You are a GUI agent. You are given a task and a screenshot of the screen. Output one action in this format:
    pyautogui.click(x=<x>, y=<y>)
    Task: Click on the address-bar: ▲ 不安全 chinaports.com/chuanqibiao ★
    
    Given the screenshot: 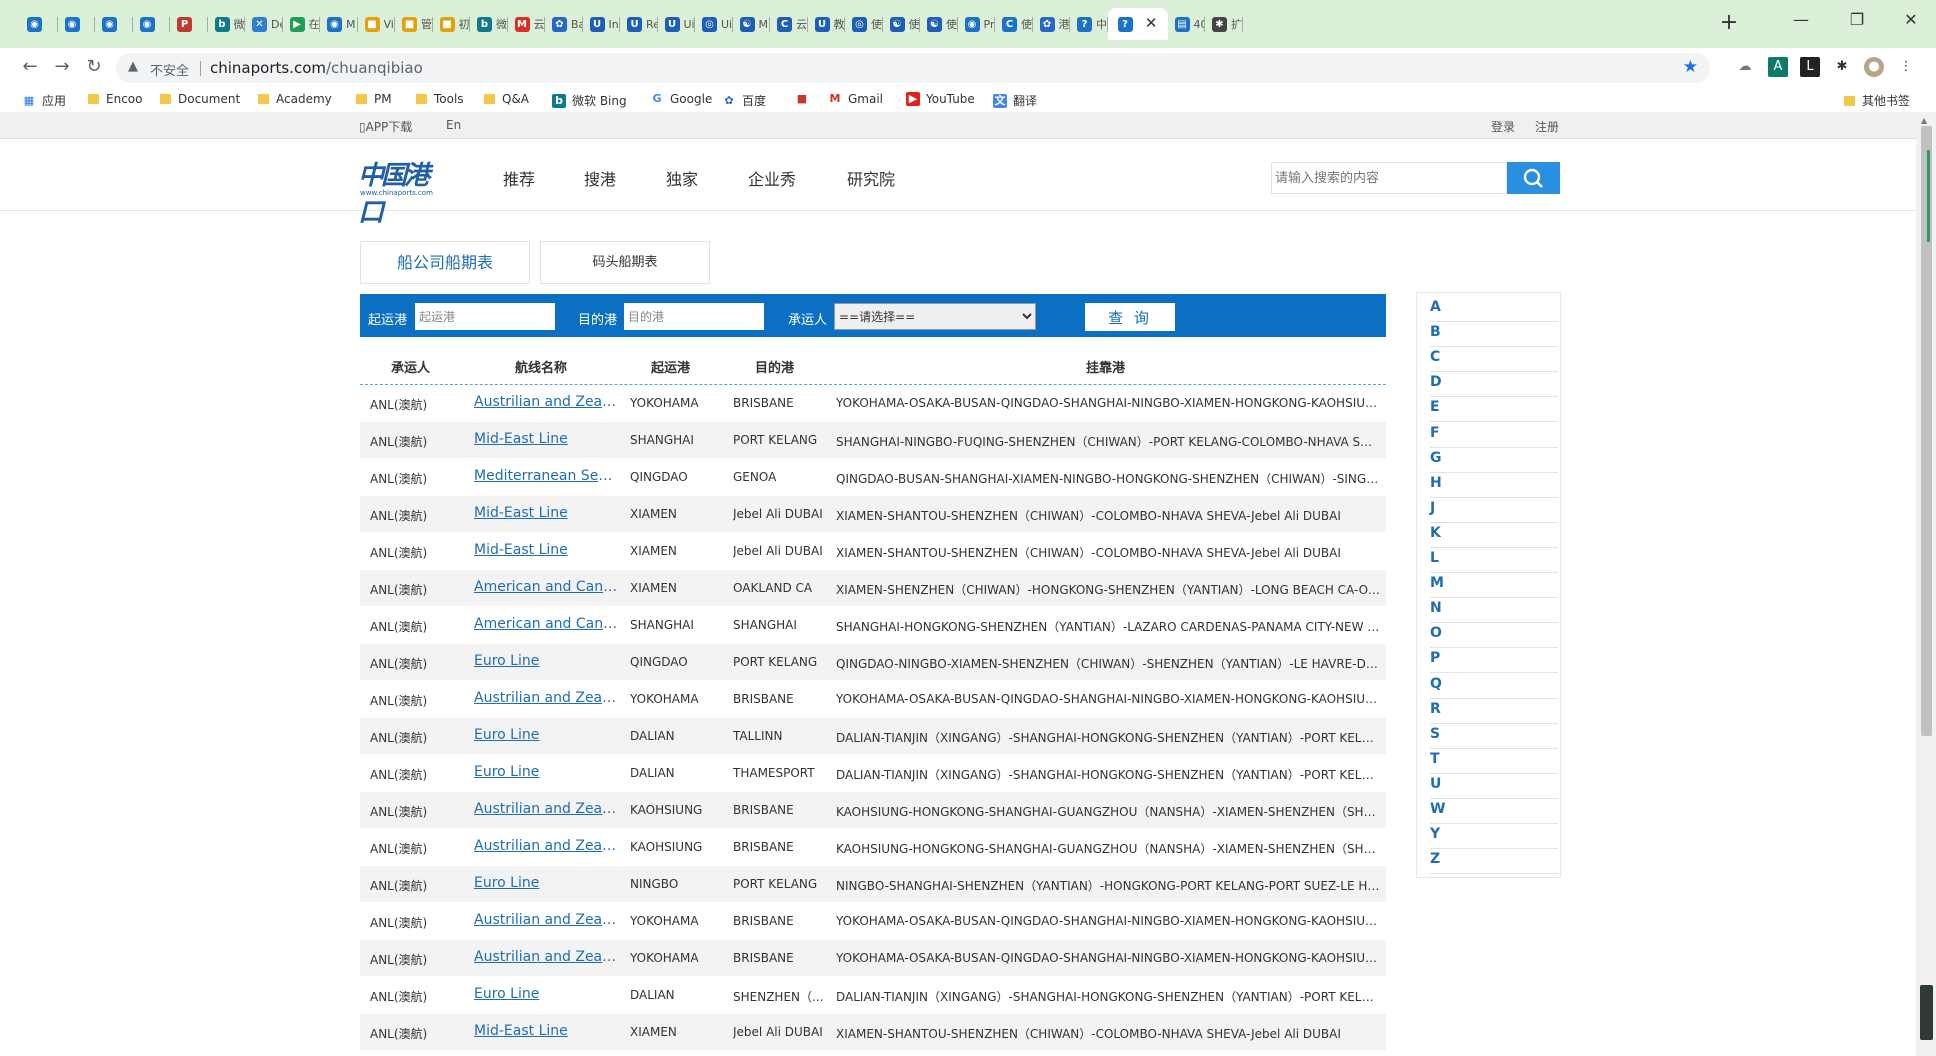 What is the action you would take?
    pyautogui.click(x=913, y=68)
    